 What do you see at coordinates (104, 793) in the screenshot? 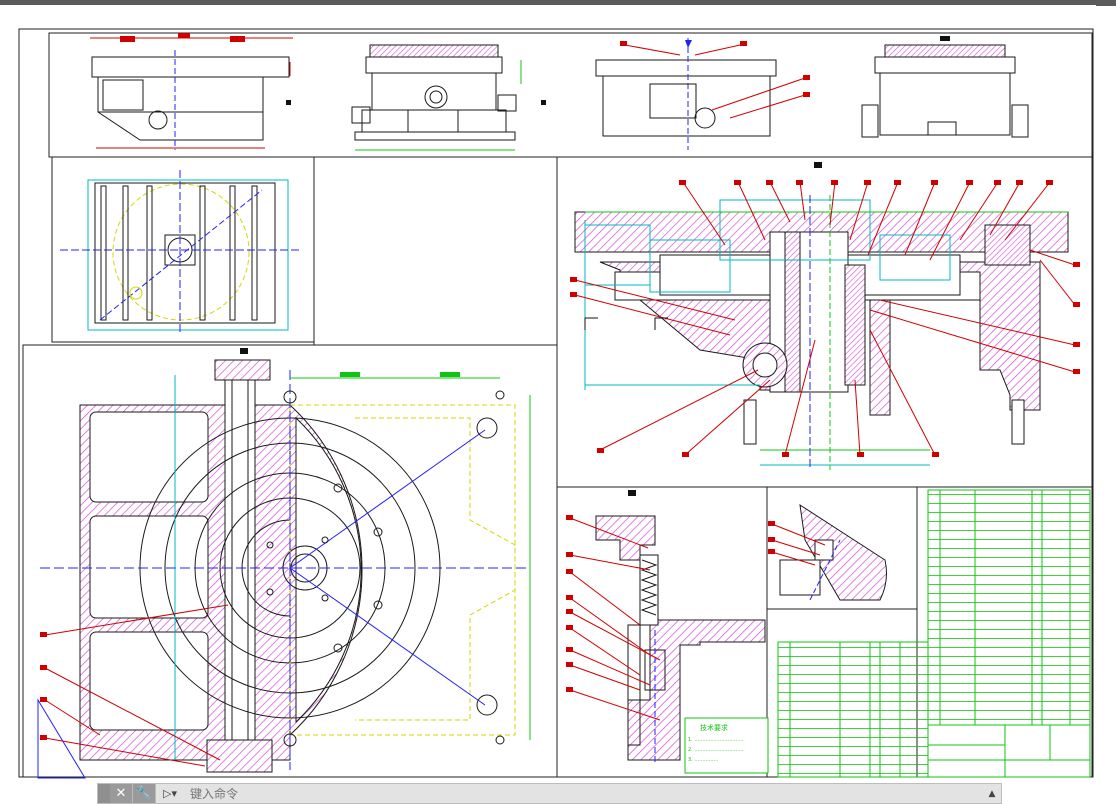
I see `command-bar-grip` at bounding box center [104, 793].